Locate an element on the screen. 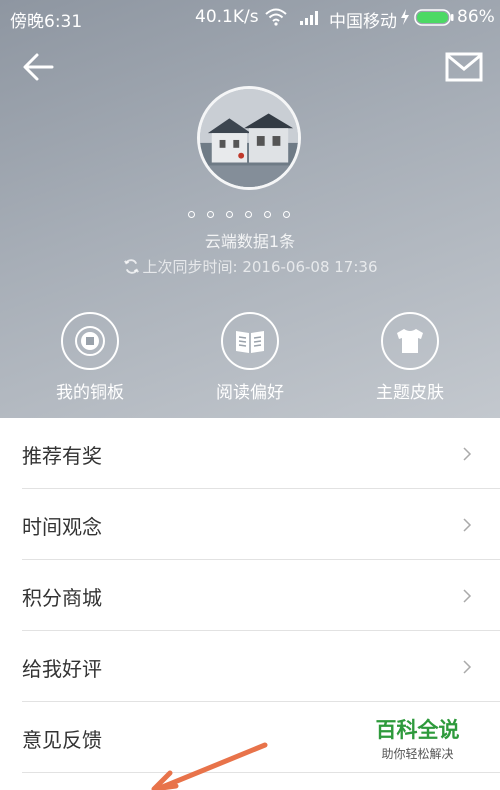  cloud-data-count: 云端数据1条 is located at coordinates (250, 241).